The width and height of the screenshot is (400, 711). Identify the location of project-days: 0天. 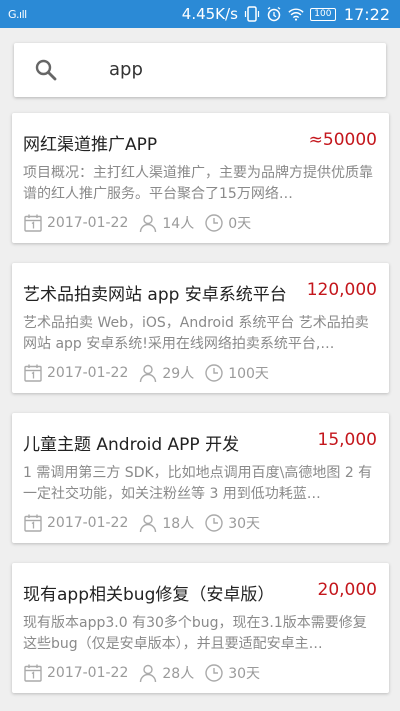
(240, 224).